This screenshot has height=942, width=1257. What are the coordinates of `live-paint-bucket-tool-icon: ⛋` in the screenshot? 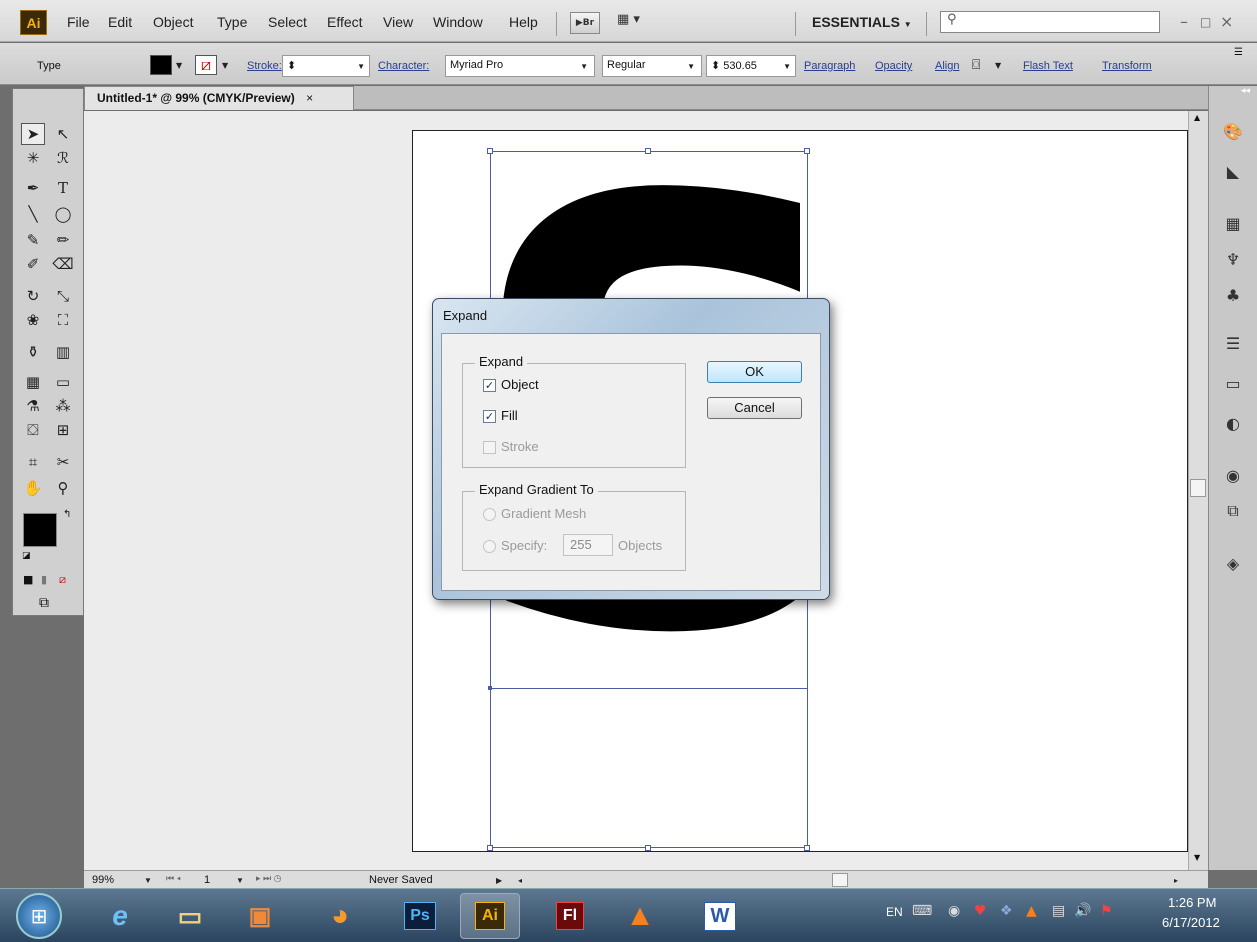 It's located at (33, 430).